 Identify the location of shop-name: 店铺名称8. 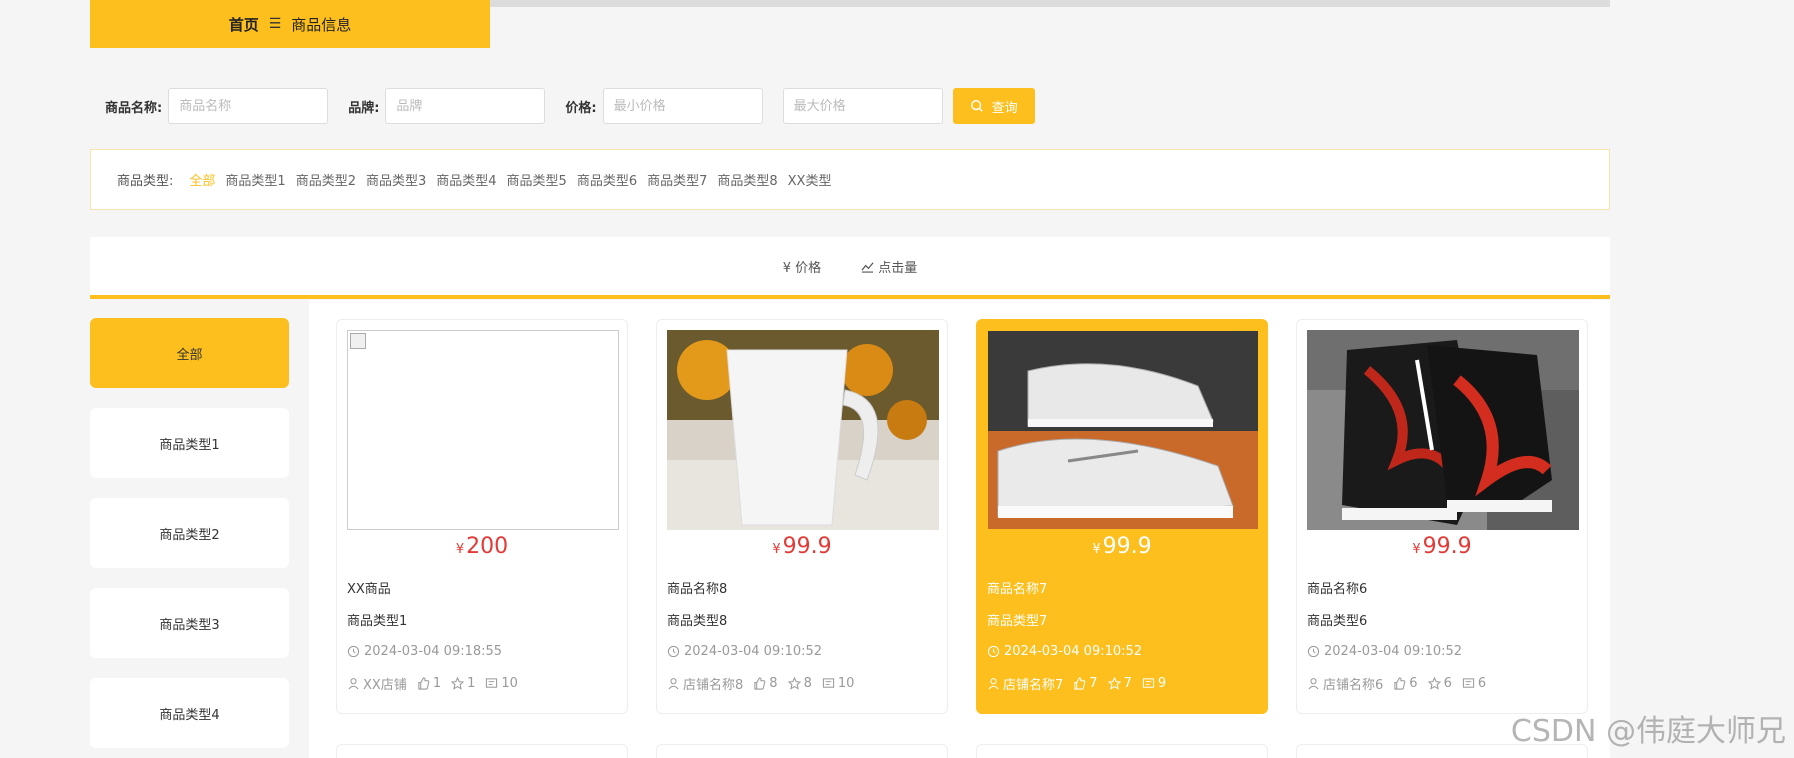
(713, 685).